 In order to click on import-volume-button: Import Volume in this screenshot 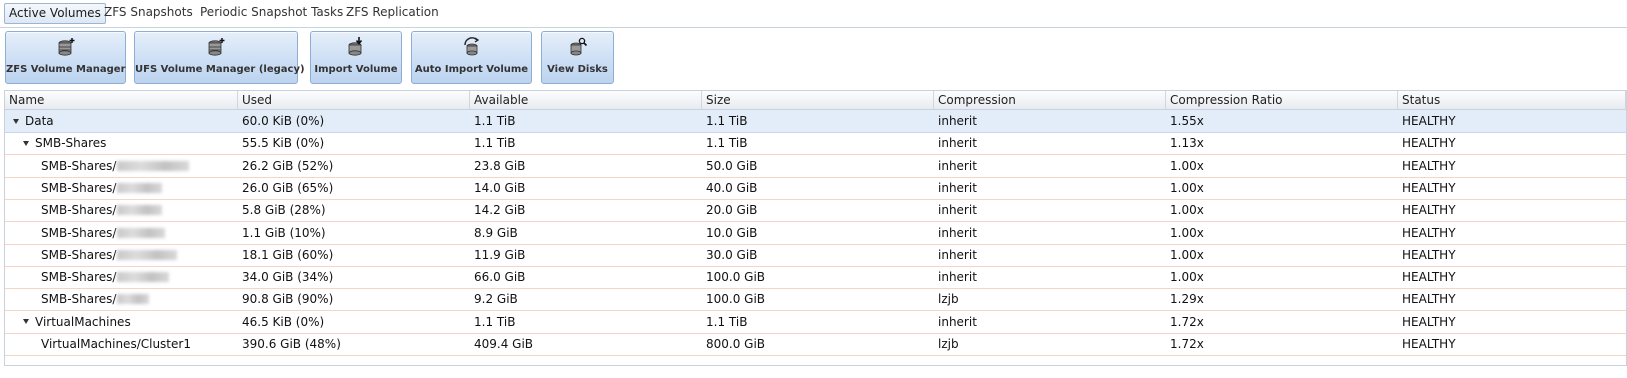, I will do `click(356, 57)`.